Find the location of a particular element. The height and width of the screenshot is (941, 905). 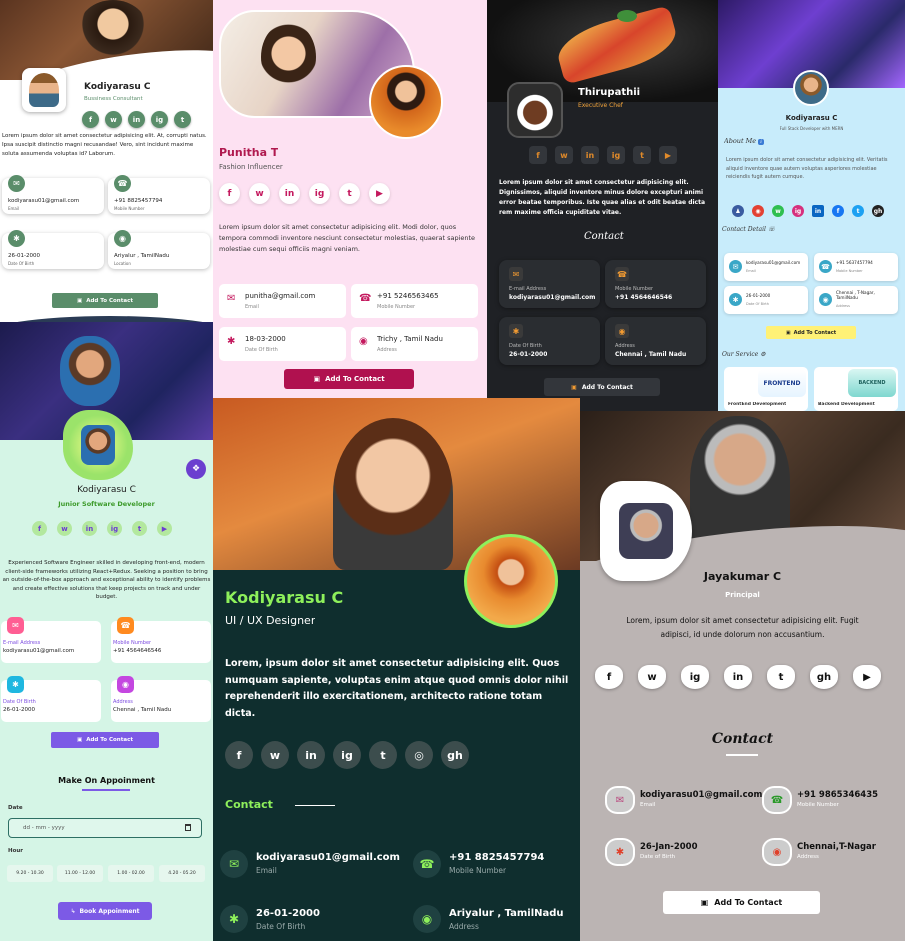

address-box: ◉ Address Chennai , Tamil Nadu is located at coordinates (655, 341).